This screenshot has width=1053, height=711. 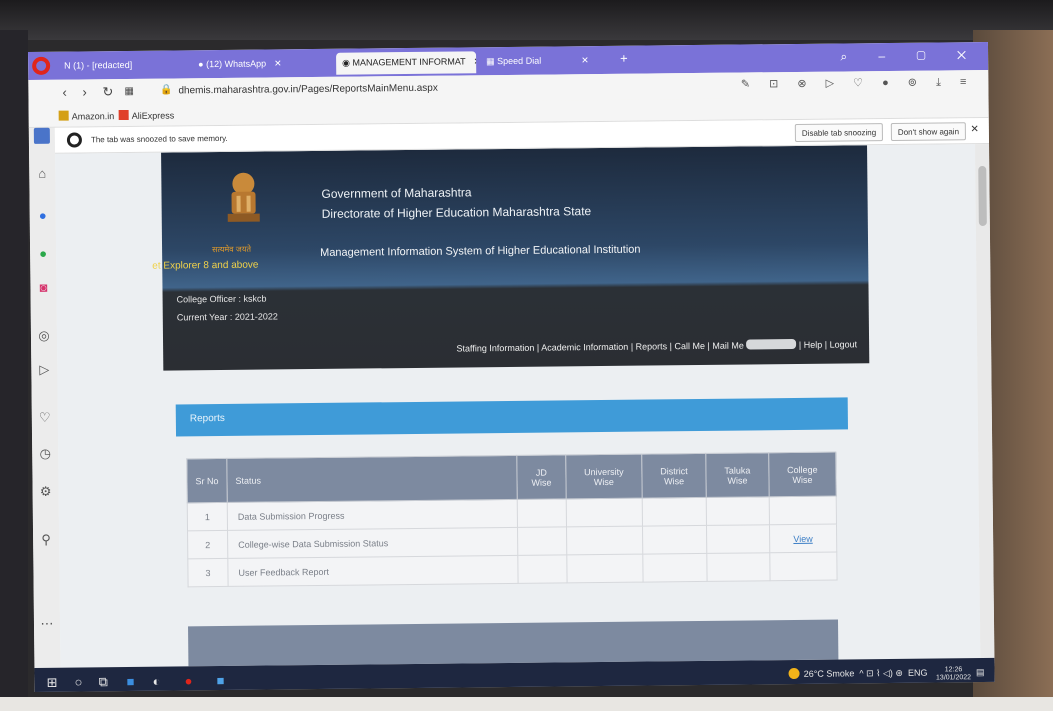 What do you see at coordinates (624, 58) in the screenshot?
I see `new-tab-button: +` at bounding box center [624, 58].